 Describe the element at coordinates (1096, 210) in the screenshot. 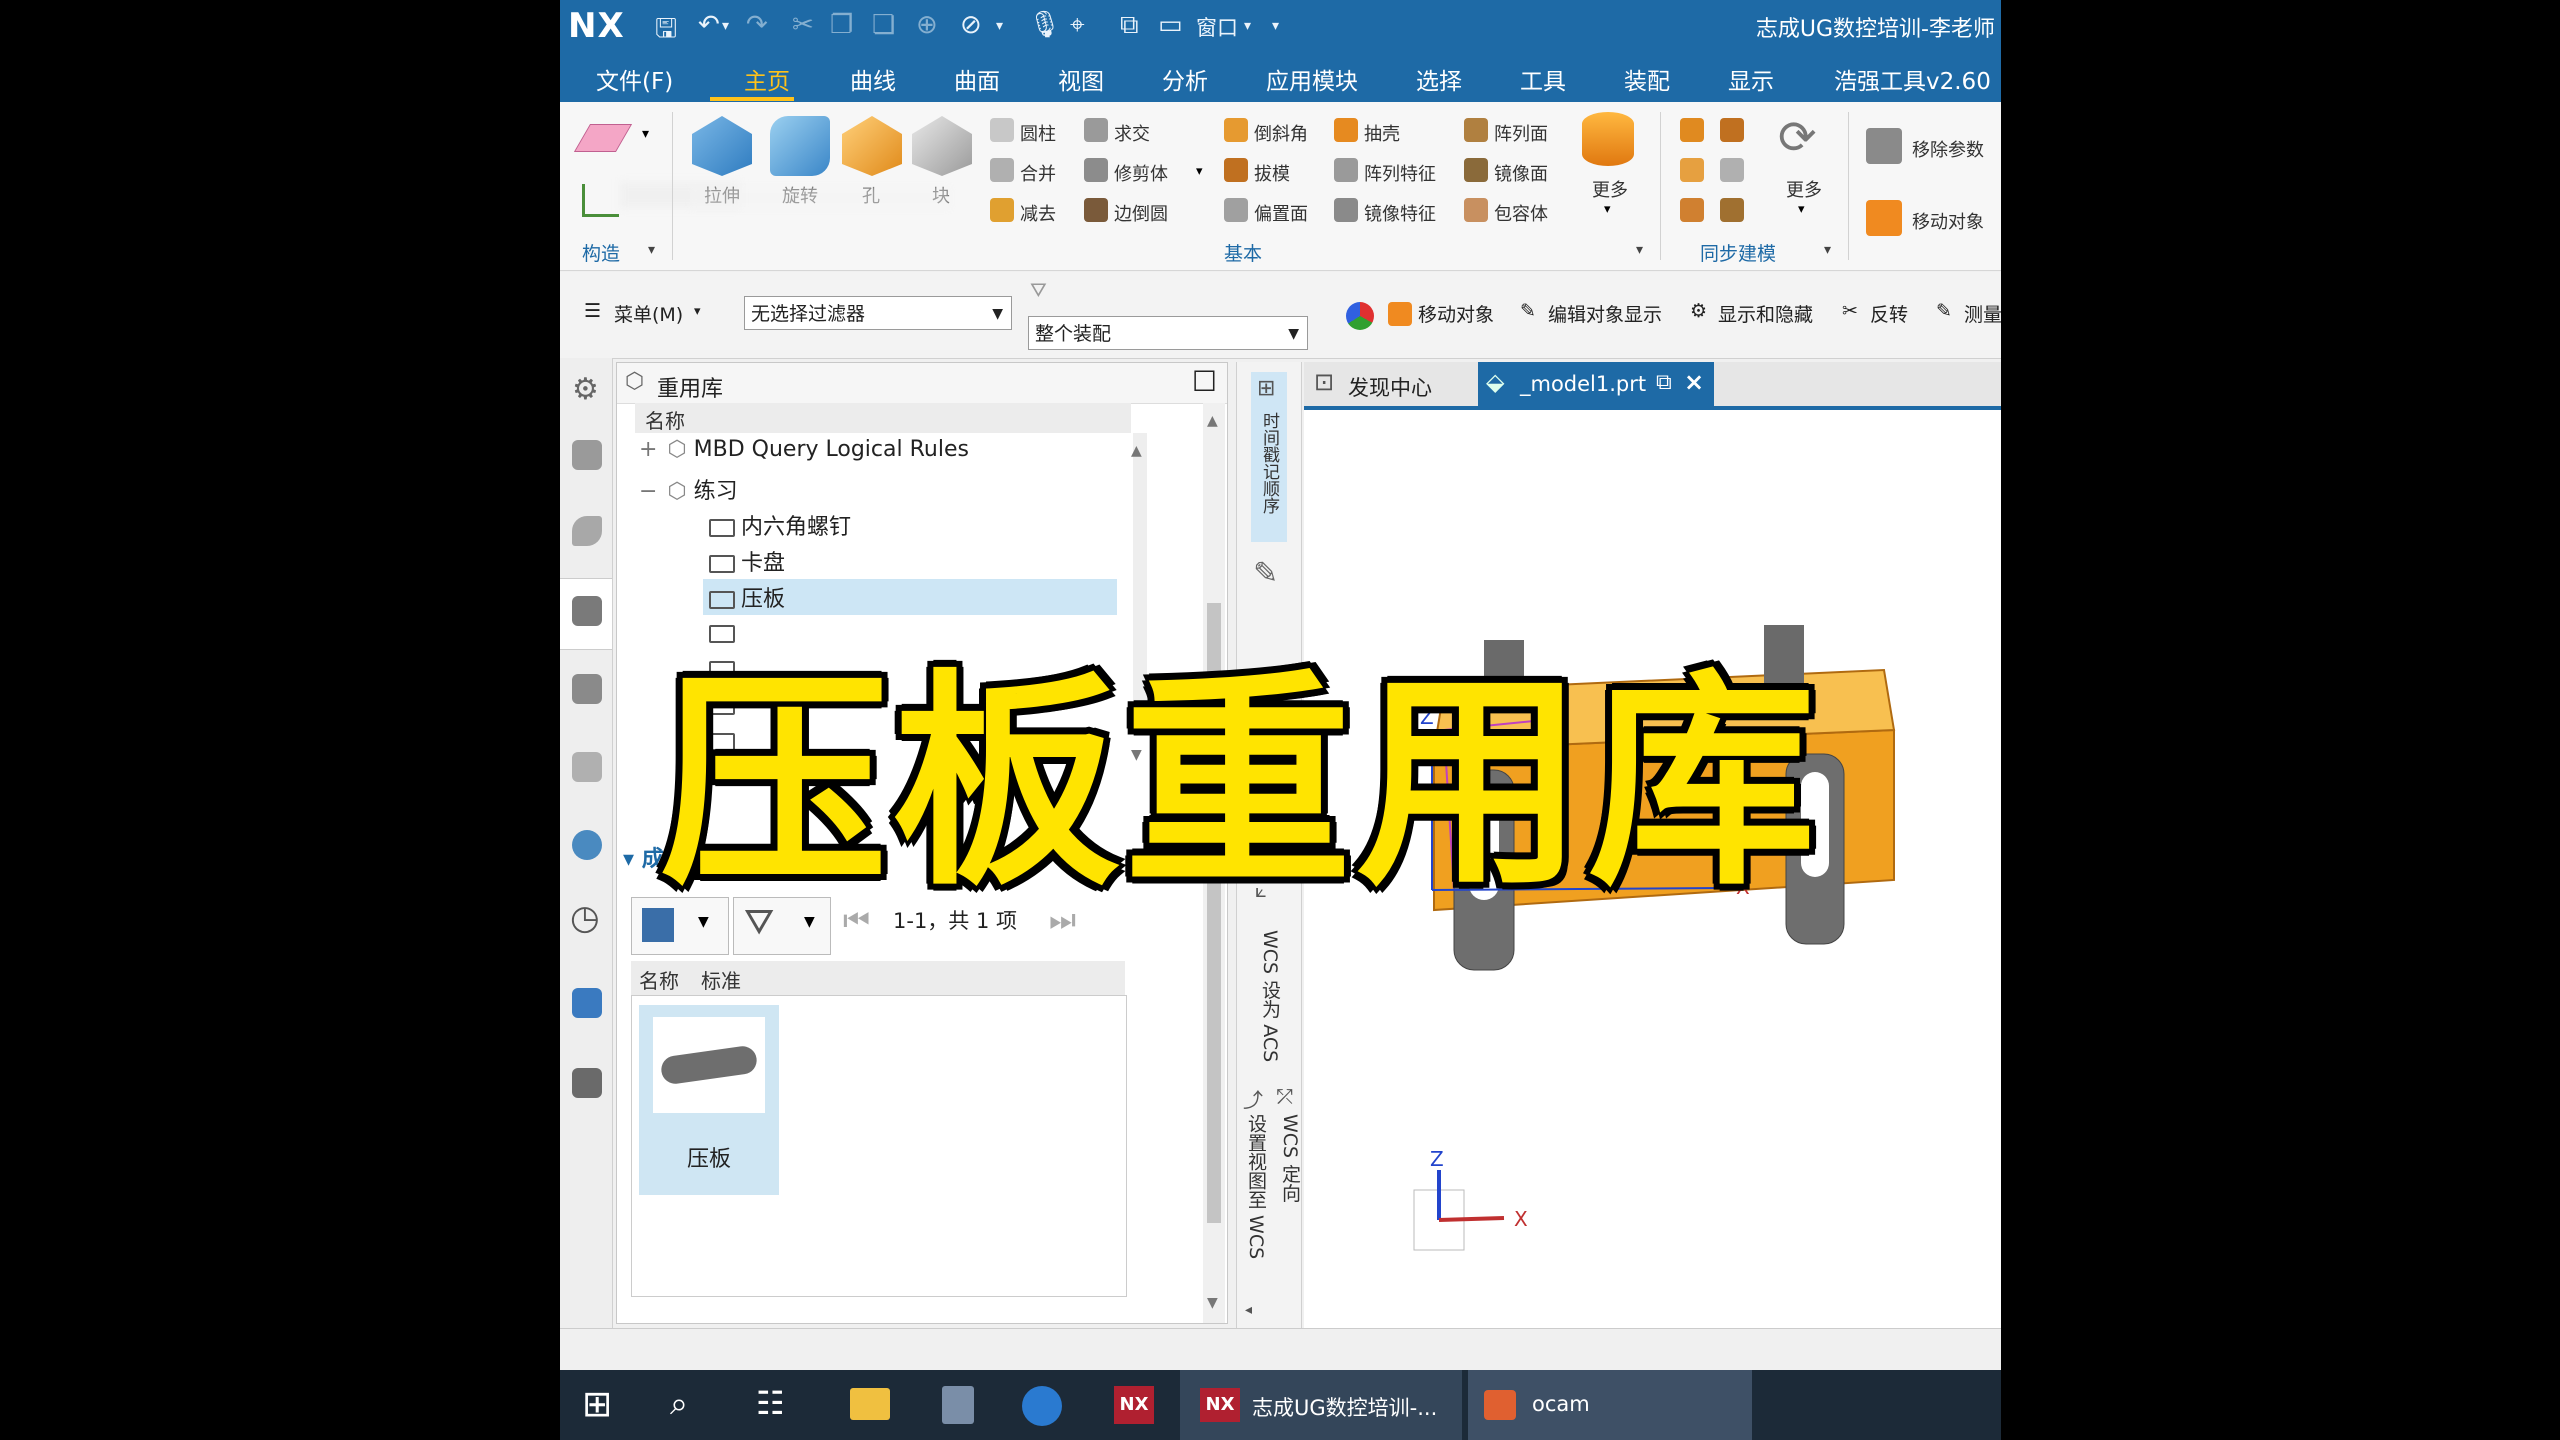

I see `edge-blend-icon` at that location.